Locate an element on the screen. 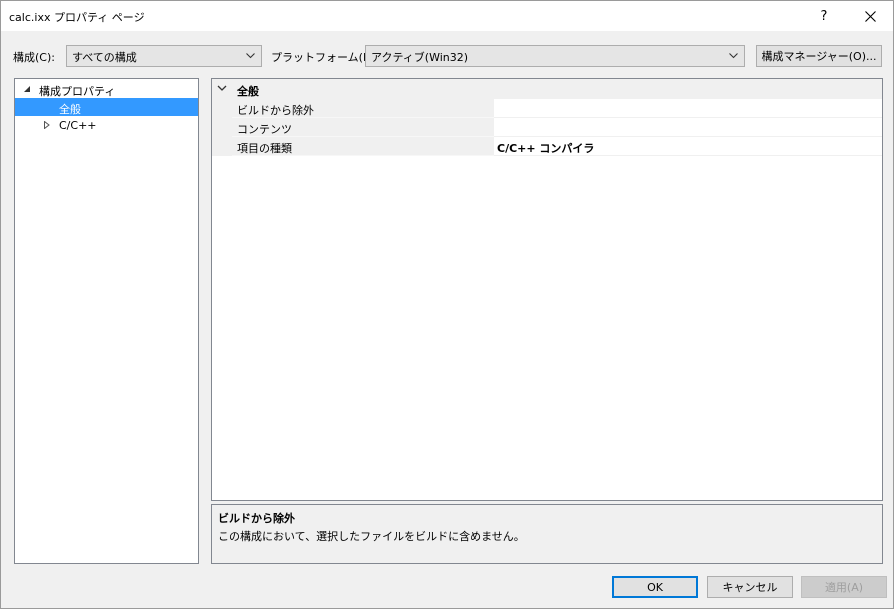  config-label: 構成(C): is located at coordinates (34, 57).